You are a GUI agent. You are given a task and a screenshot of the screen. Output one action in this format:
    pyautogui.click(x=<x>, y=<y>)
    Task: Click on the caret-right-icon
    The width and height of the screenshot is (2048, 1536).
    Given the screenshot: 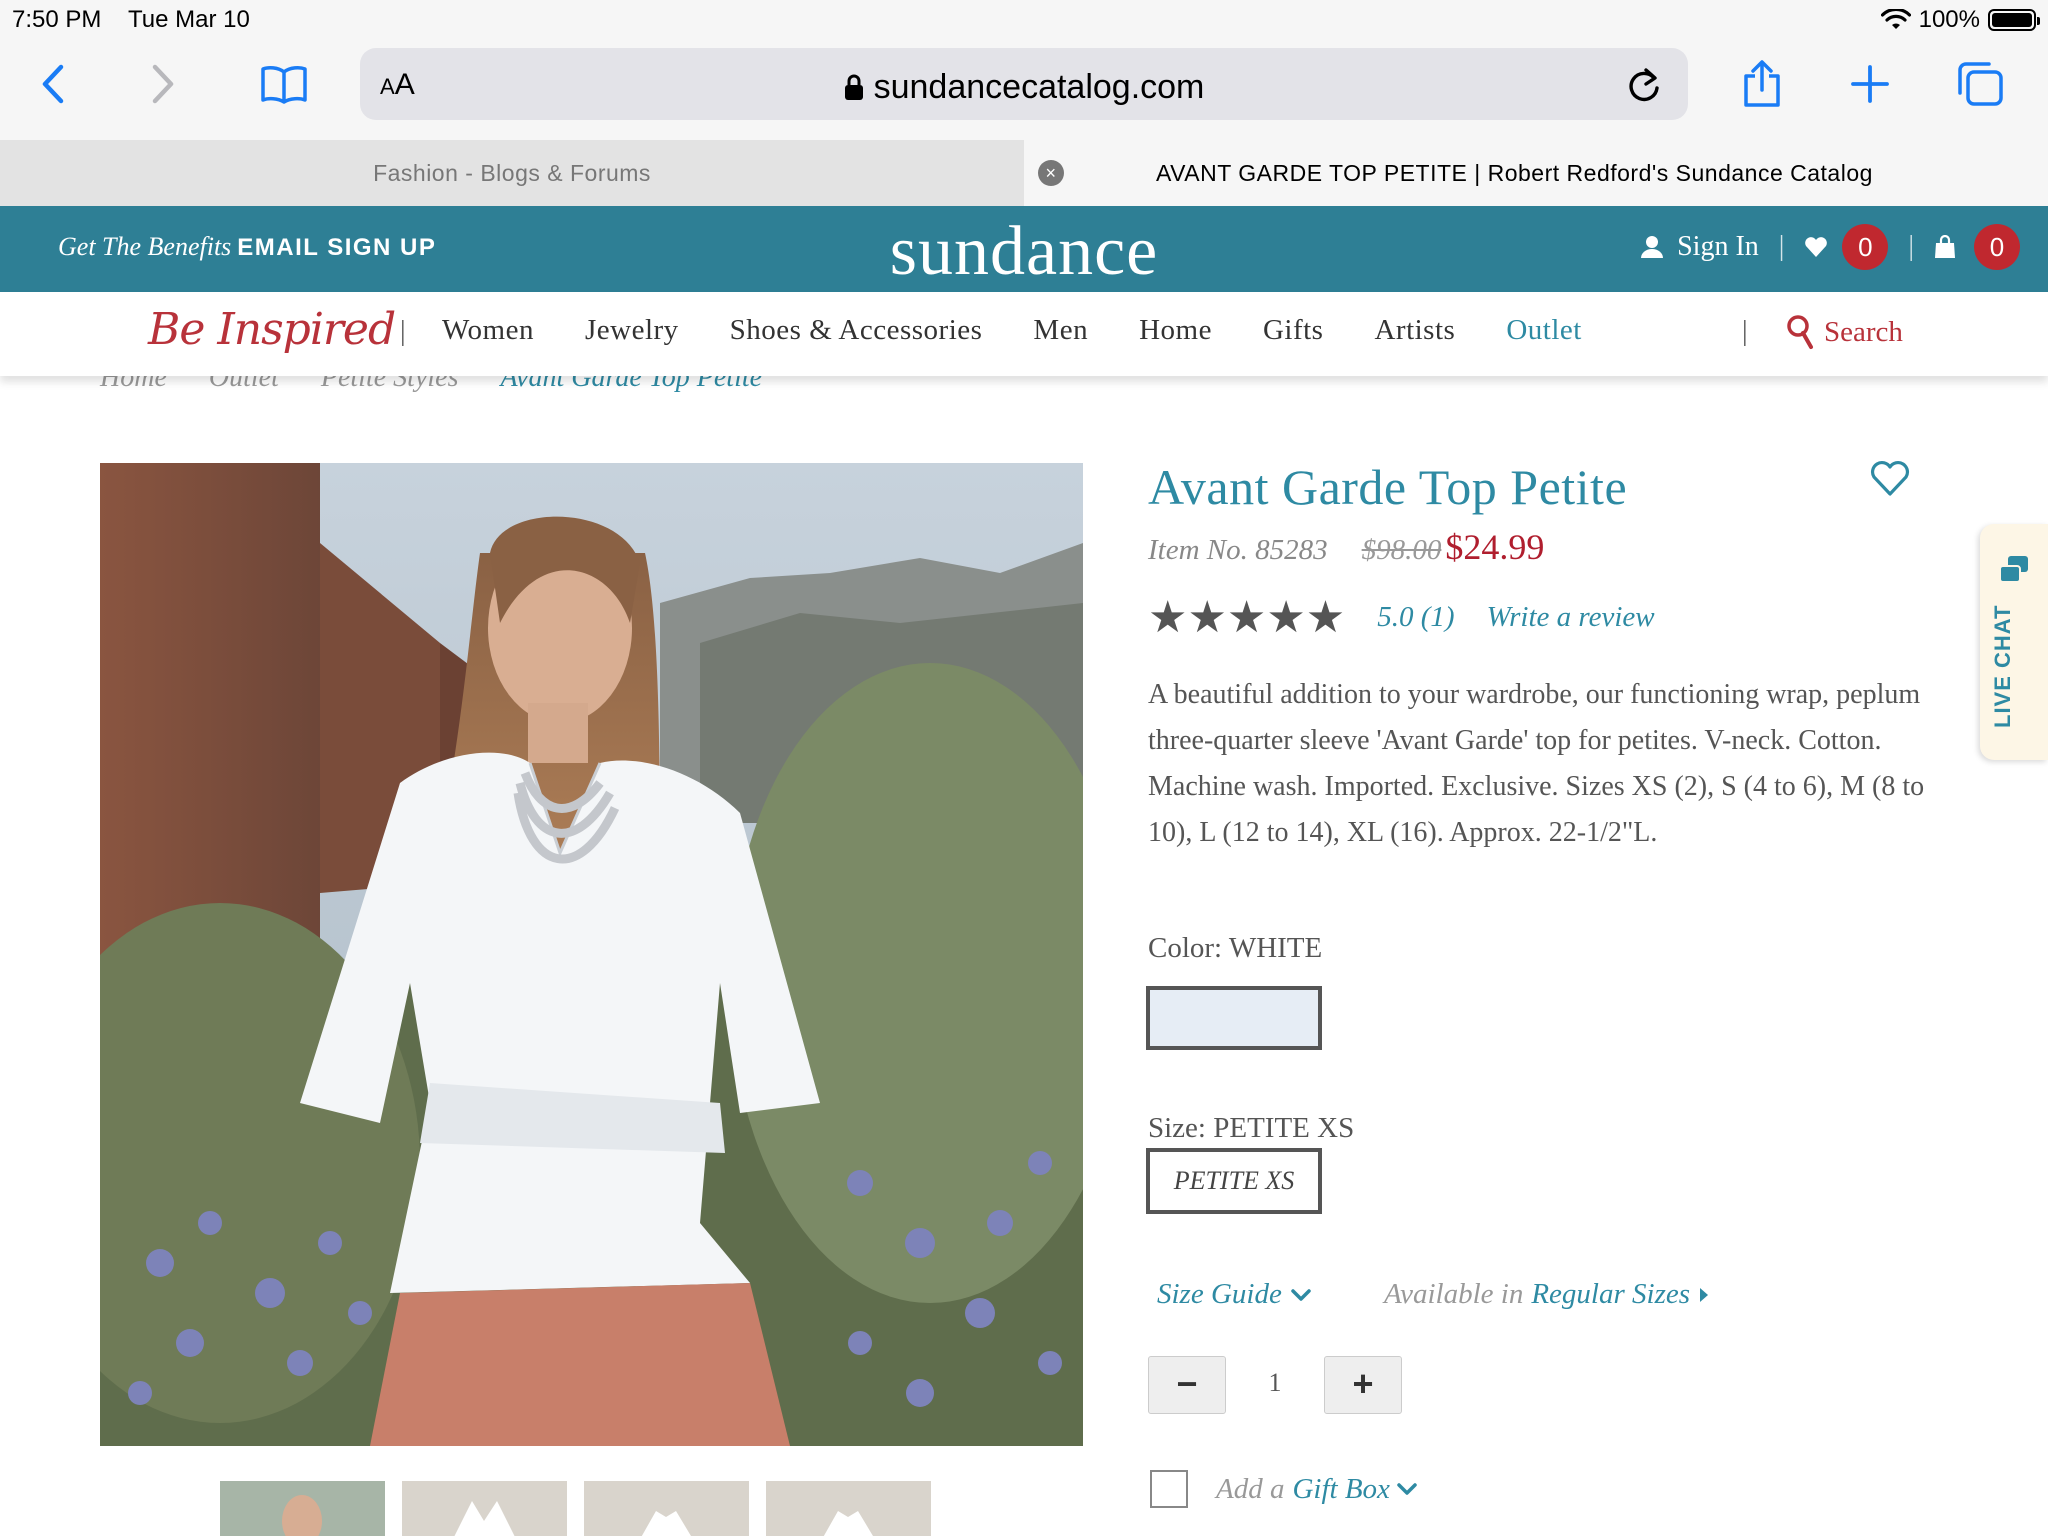 What is the action you would take?
    pyautogui.click(x=1704, y=1294)
    